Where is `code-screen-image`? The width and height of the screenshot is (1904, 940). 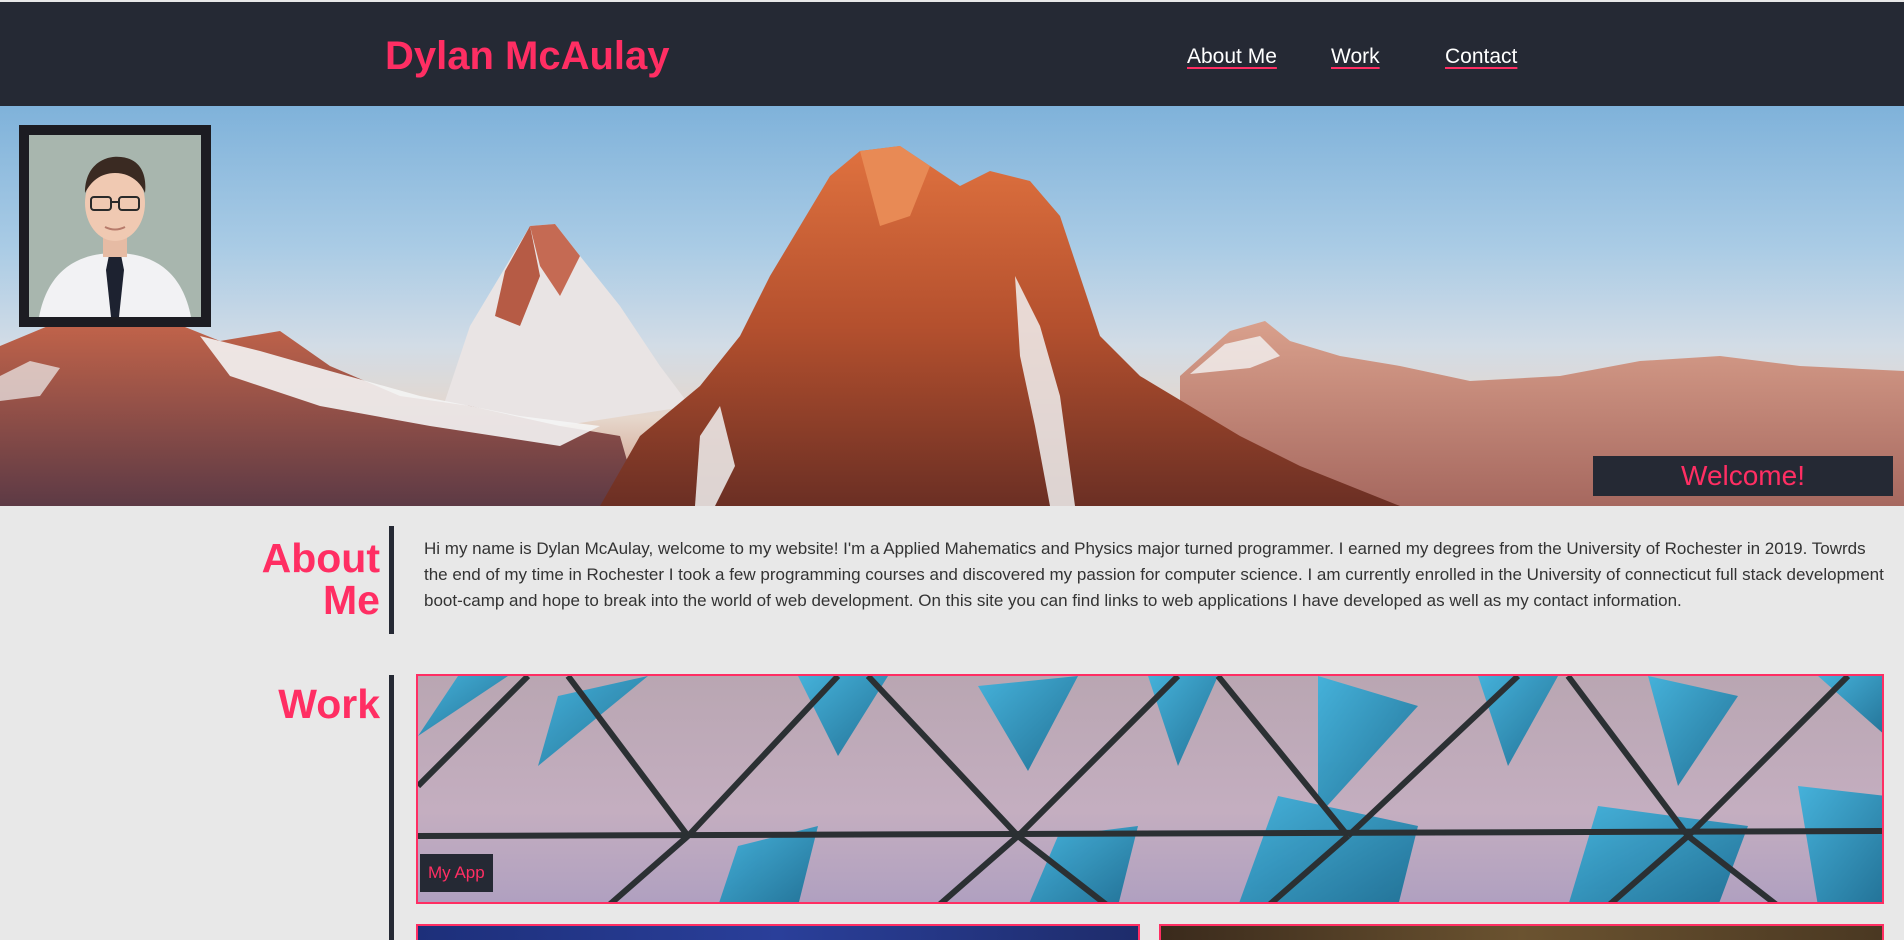 code-screen-image is located at coordinates (778, 933).